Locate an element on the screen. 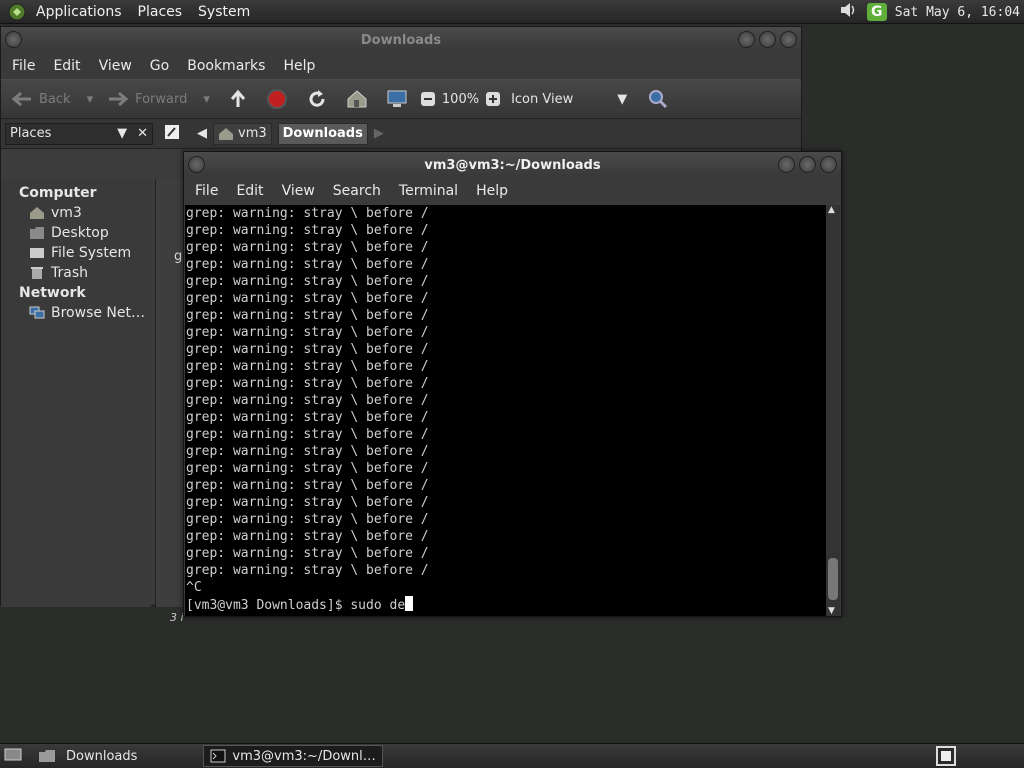 This screenshot has height=768, width=1024. reload-button is located at coordinates (317, 99).